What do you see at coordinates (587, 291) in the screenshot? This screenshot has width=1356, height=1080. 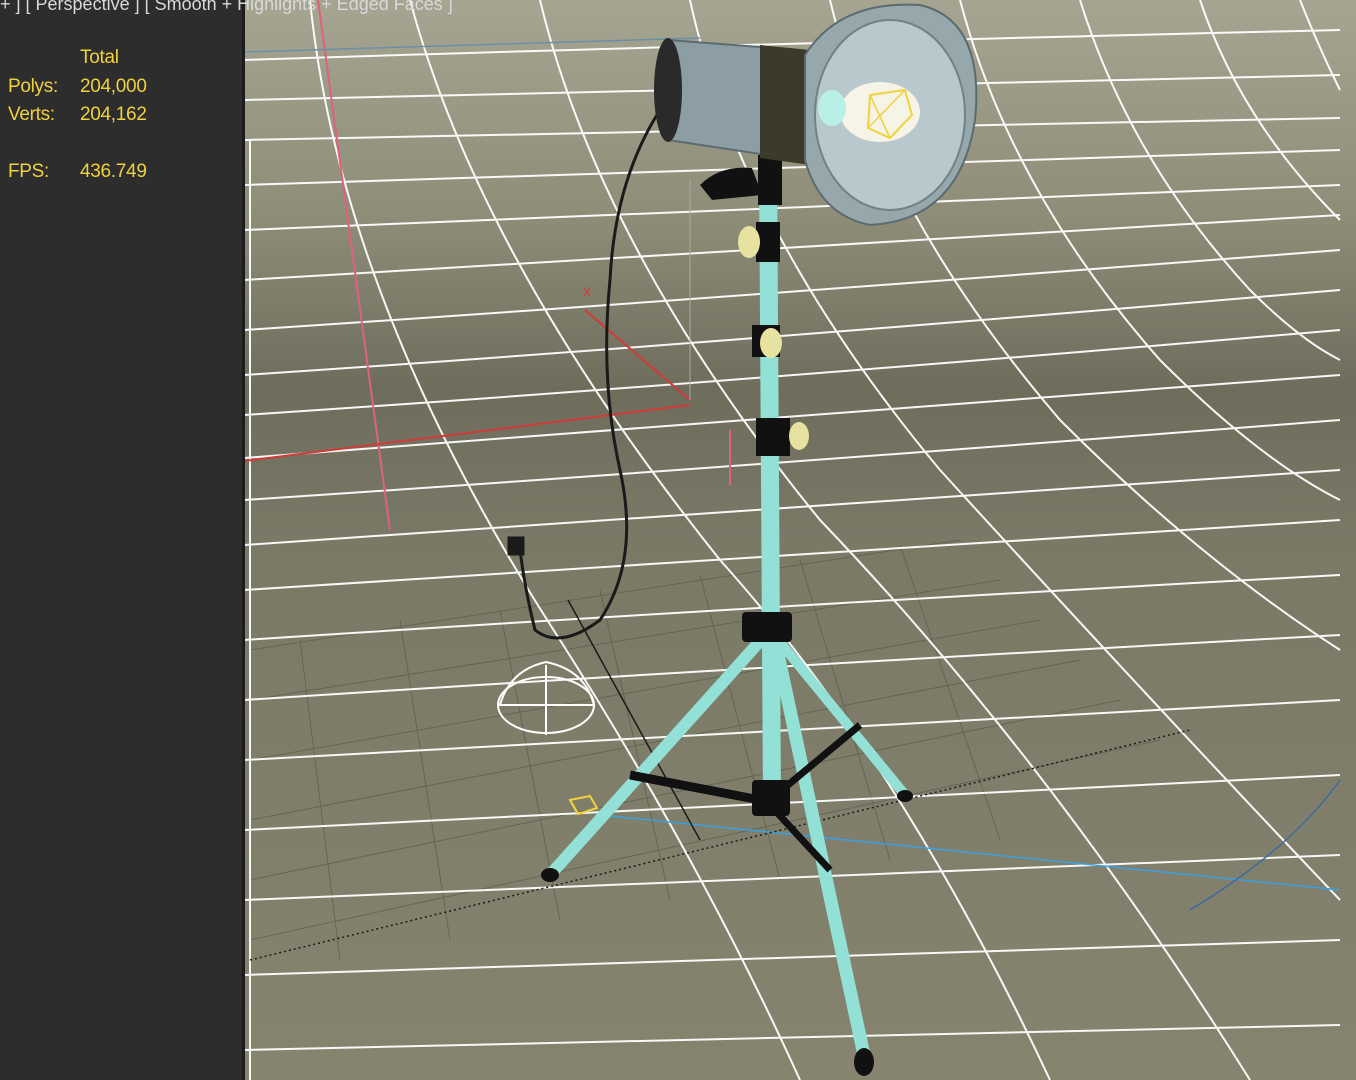 I see `x-axis-label: x` at bounding box center [587, 291].